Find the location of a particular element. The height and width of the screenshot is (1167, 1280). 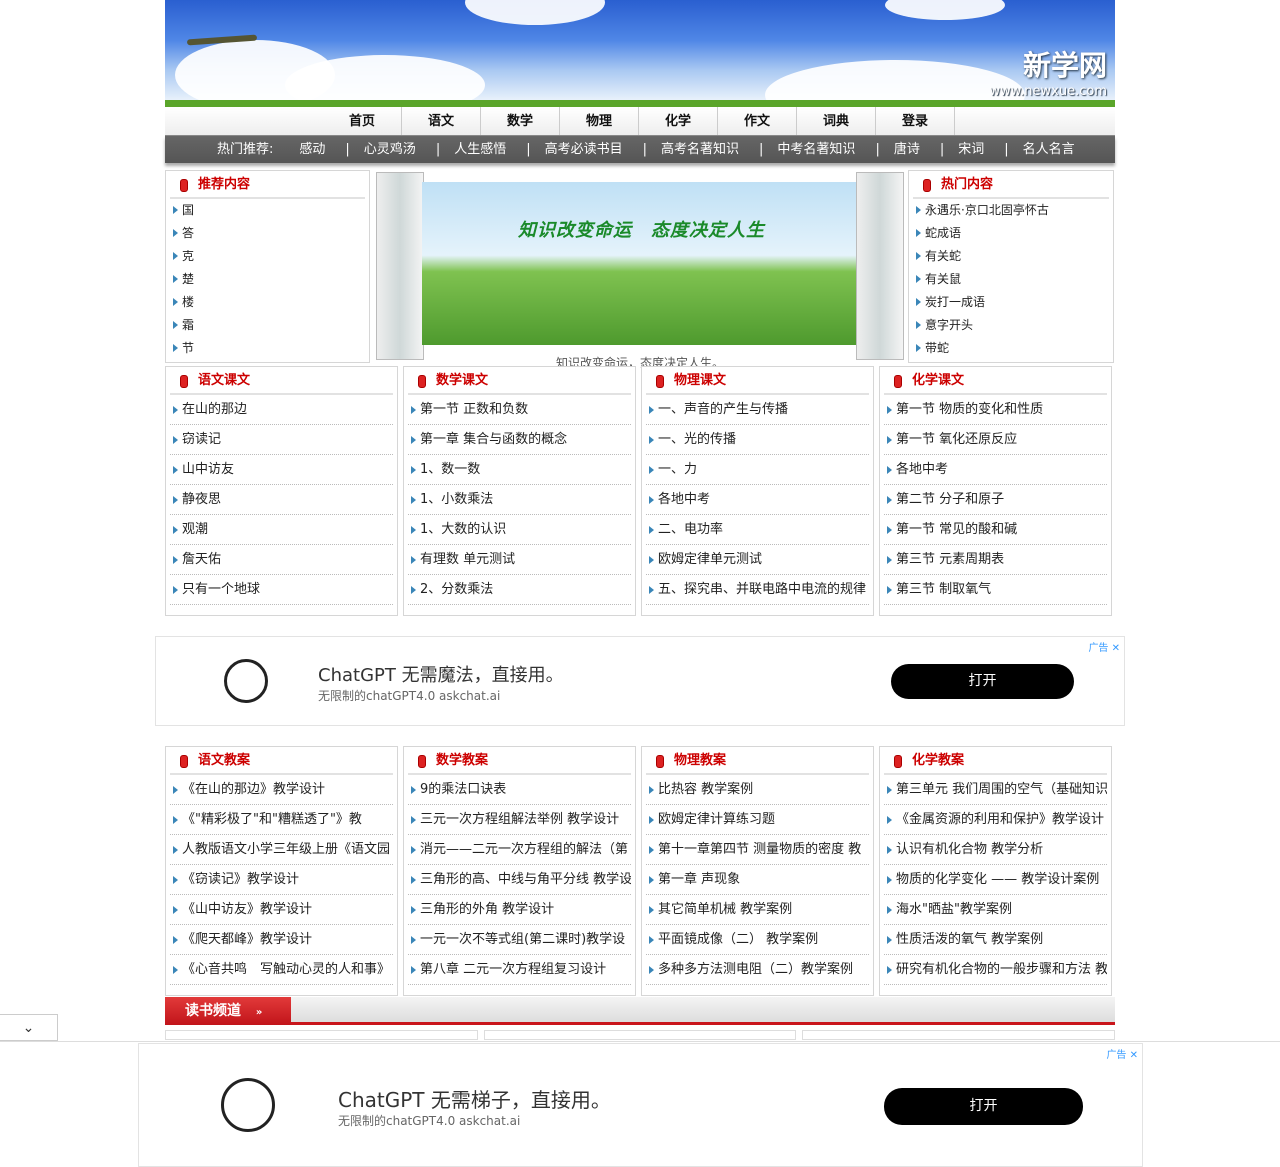

panel-title: 物理课文 is located at coordinates (757, 381).